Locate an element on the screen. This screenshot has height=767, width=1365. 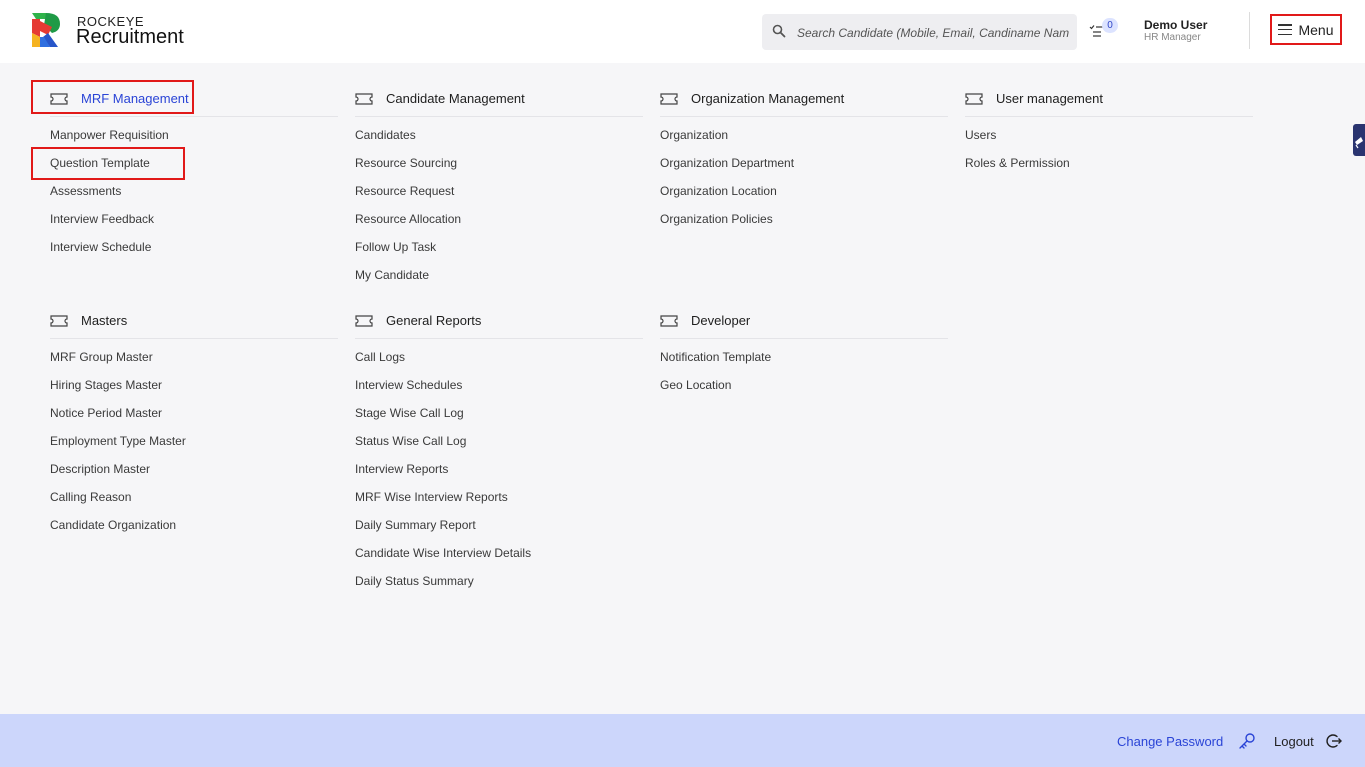
footer-bar: Change Password Logout is located at coordinates (682, 740).